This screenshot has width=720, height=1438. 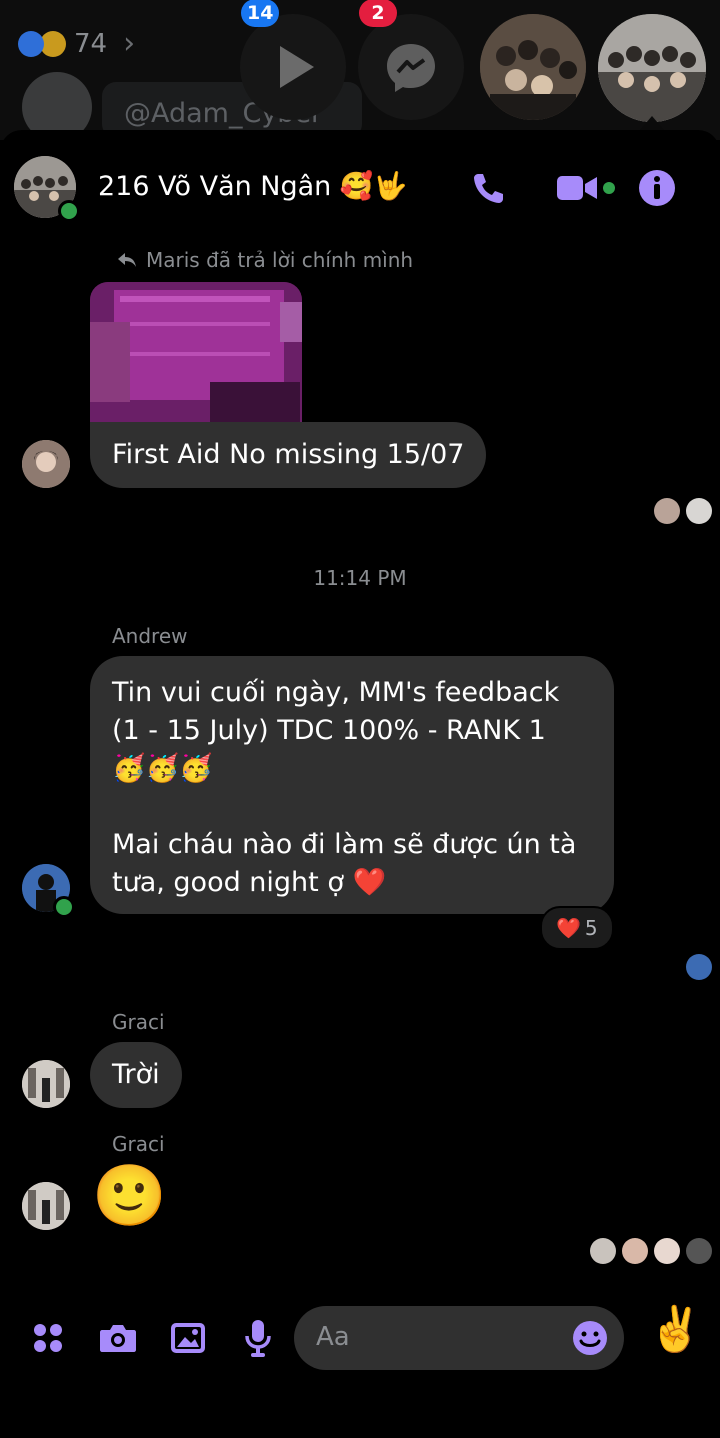 I want to click on message-bubble: Trời, so click(x=136, y=1075).